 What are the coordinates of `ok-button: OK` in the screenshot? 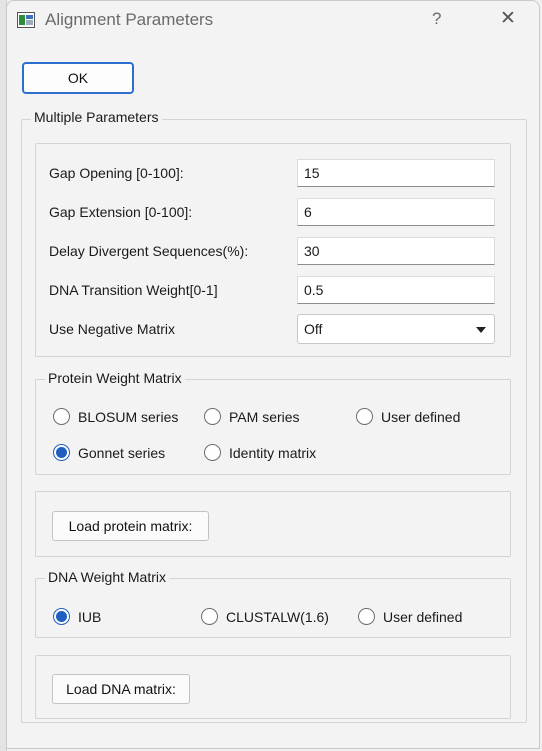 It's located at (78, 78).